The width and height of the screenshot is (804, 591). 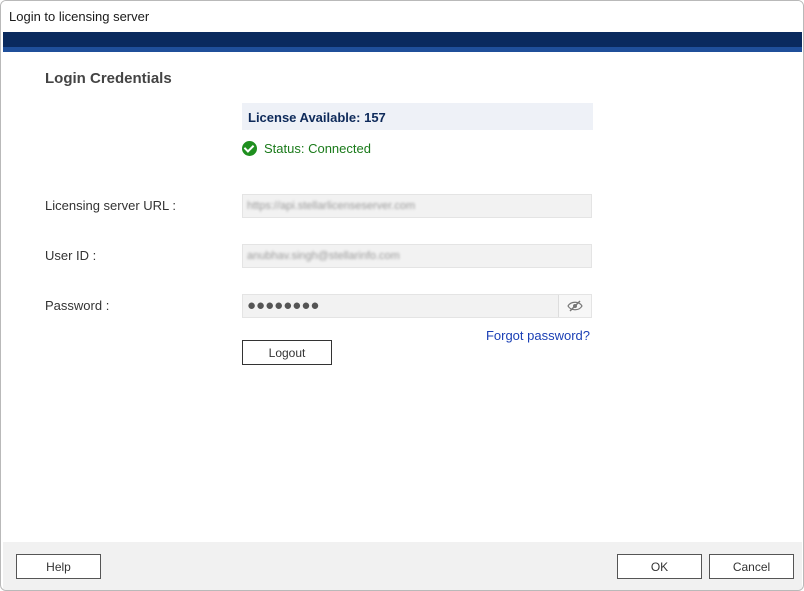 What do you see at coordinates (402, 566) in the screenshot?
I see `dialog-footer: Help OK Cancel` at bounding box center [402, 566].